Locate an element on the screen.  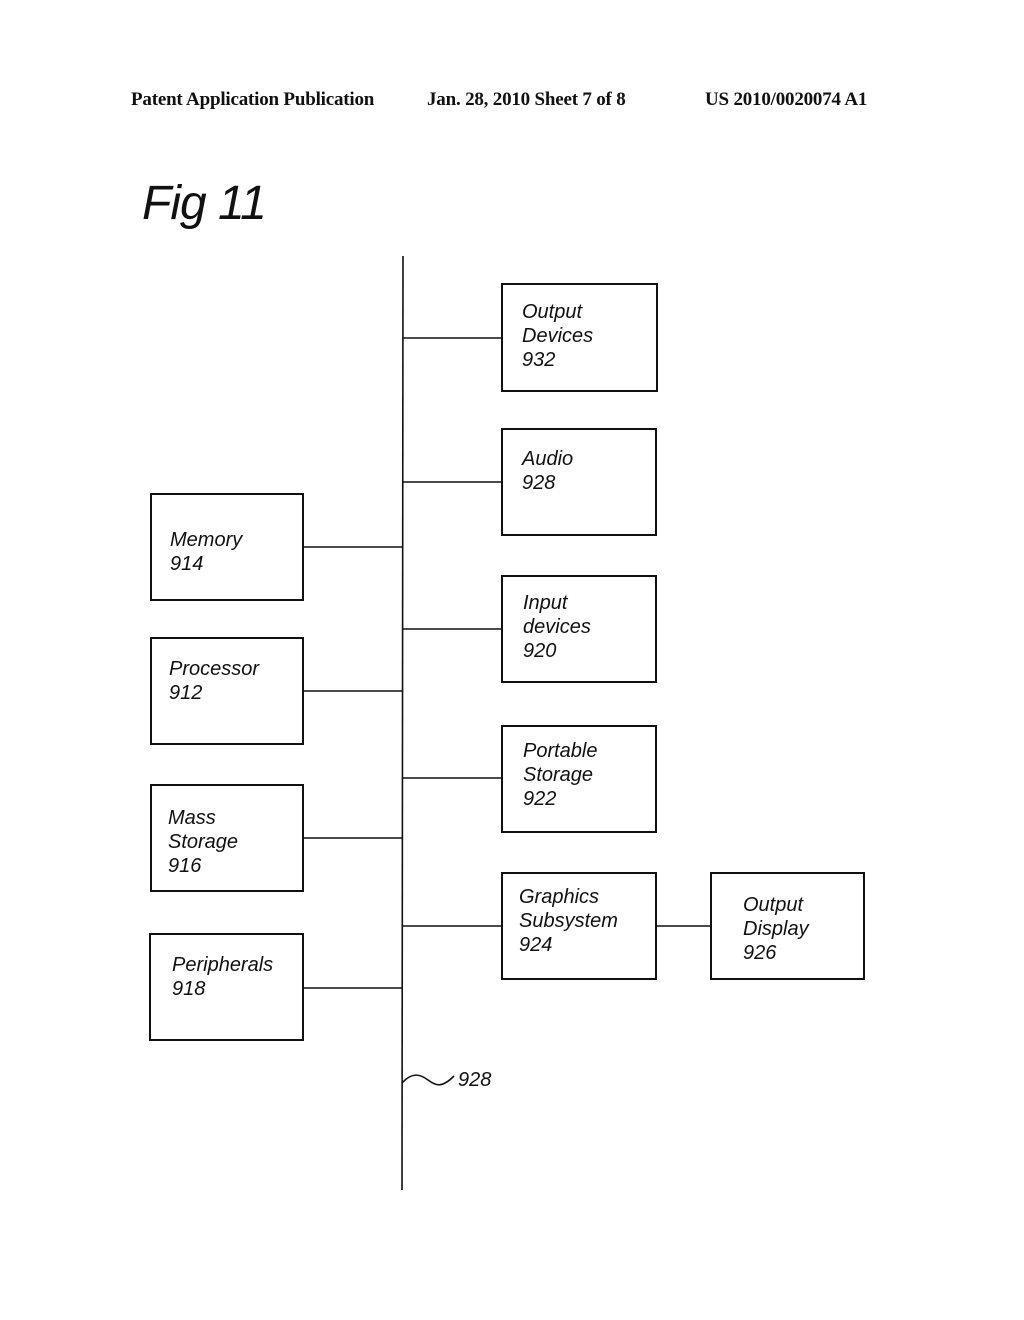
output-devices-block: OutputDevices932 is located at coordinates (530, 337).